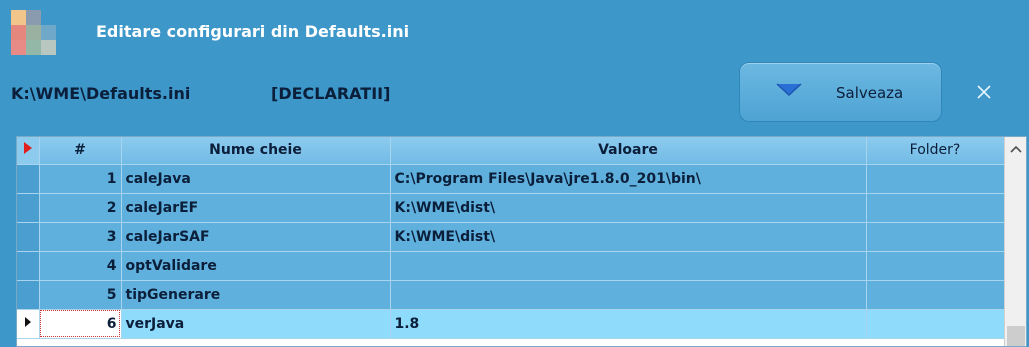  I want to click on key-cell: verJava, so click(256, 324).